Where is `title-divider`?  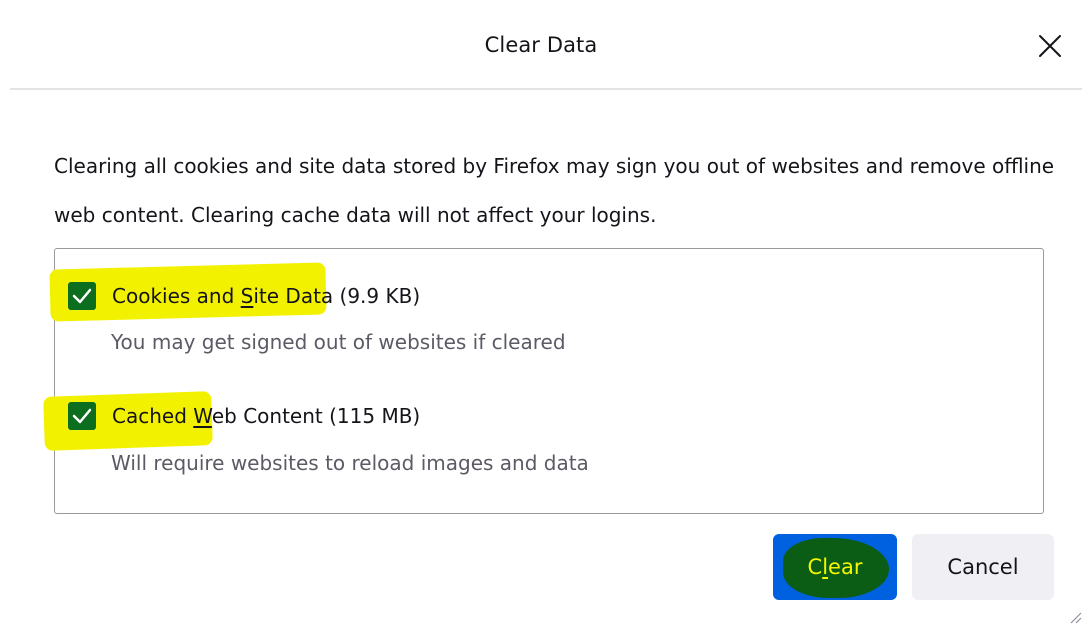
title-divider is located at coordinates (546, 89).